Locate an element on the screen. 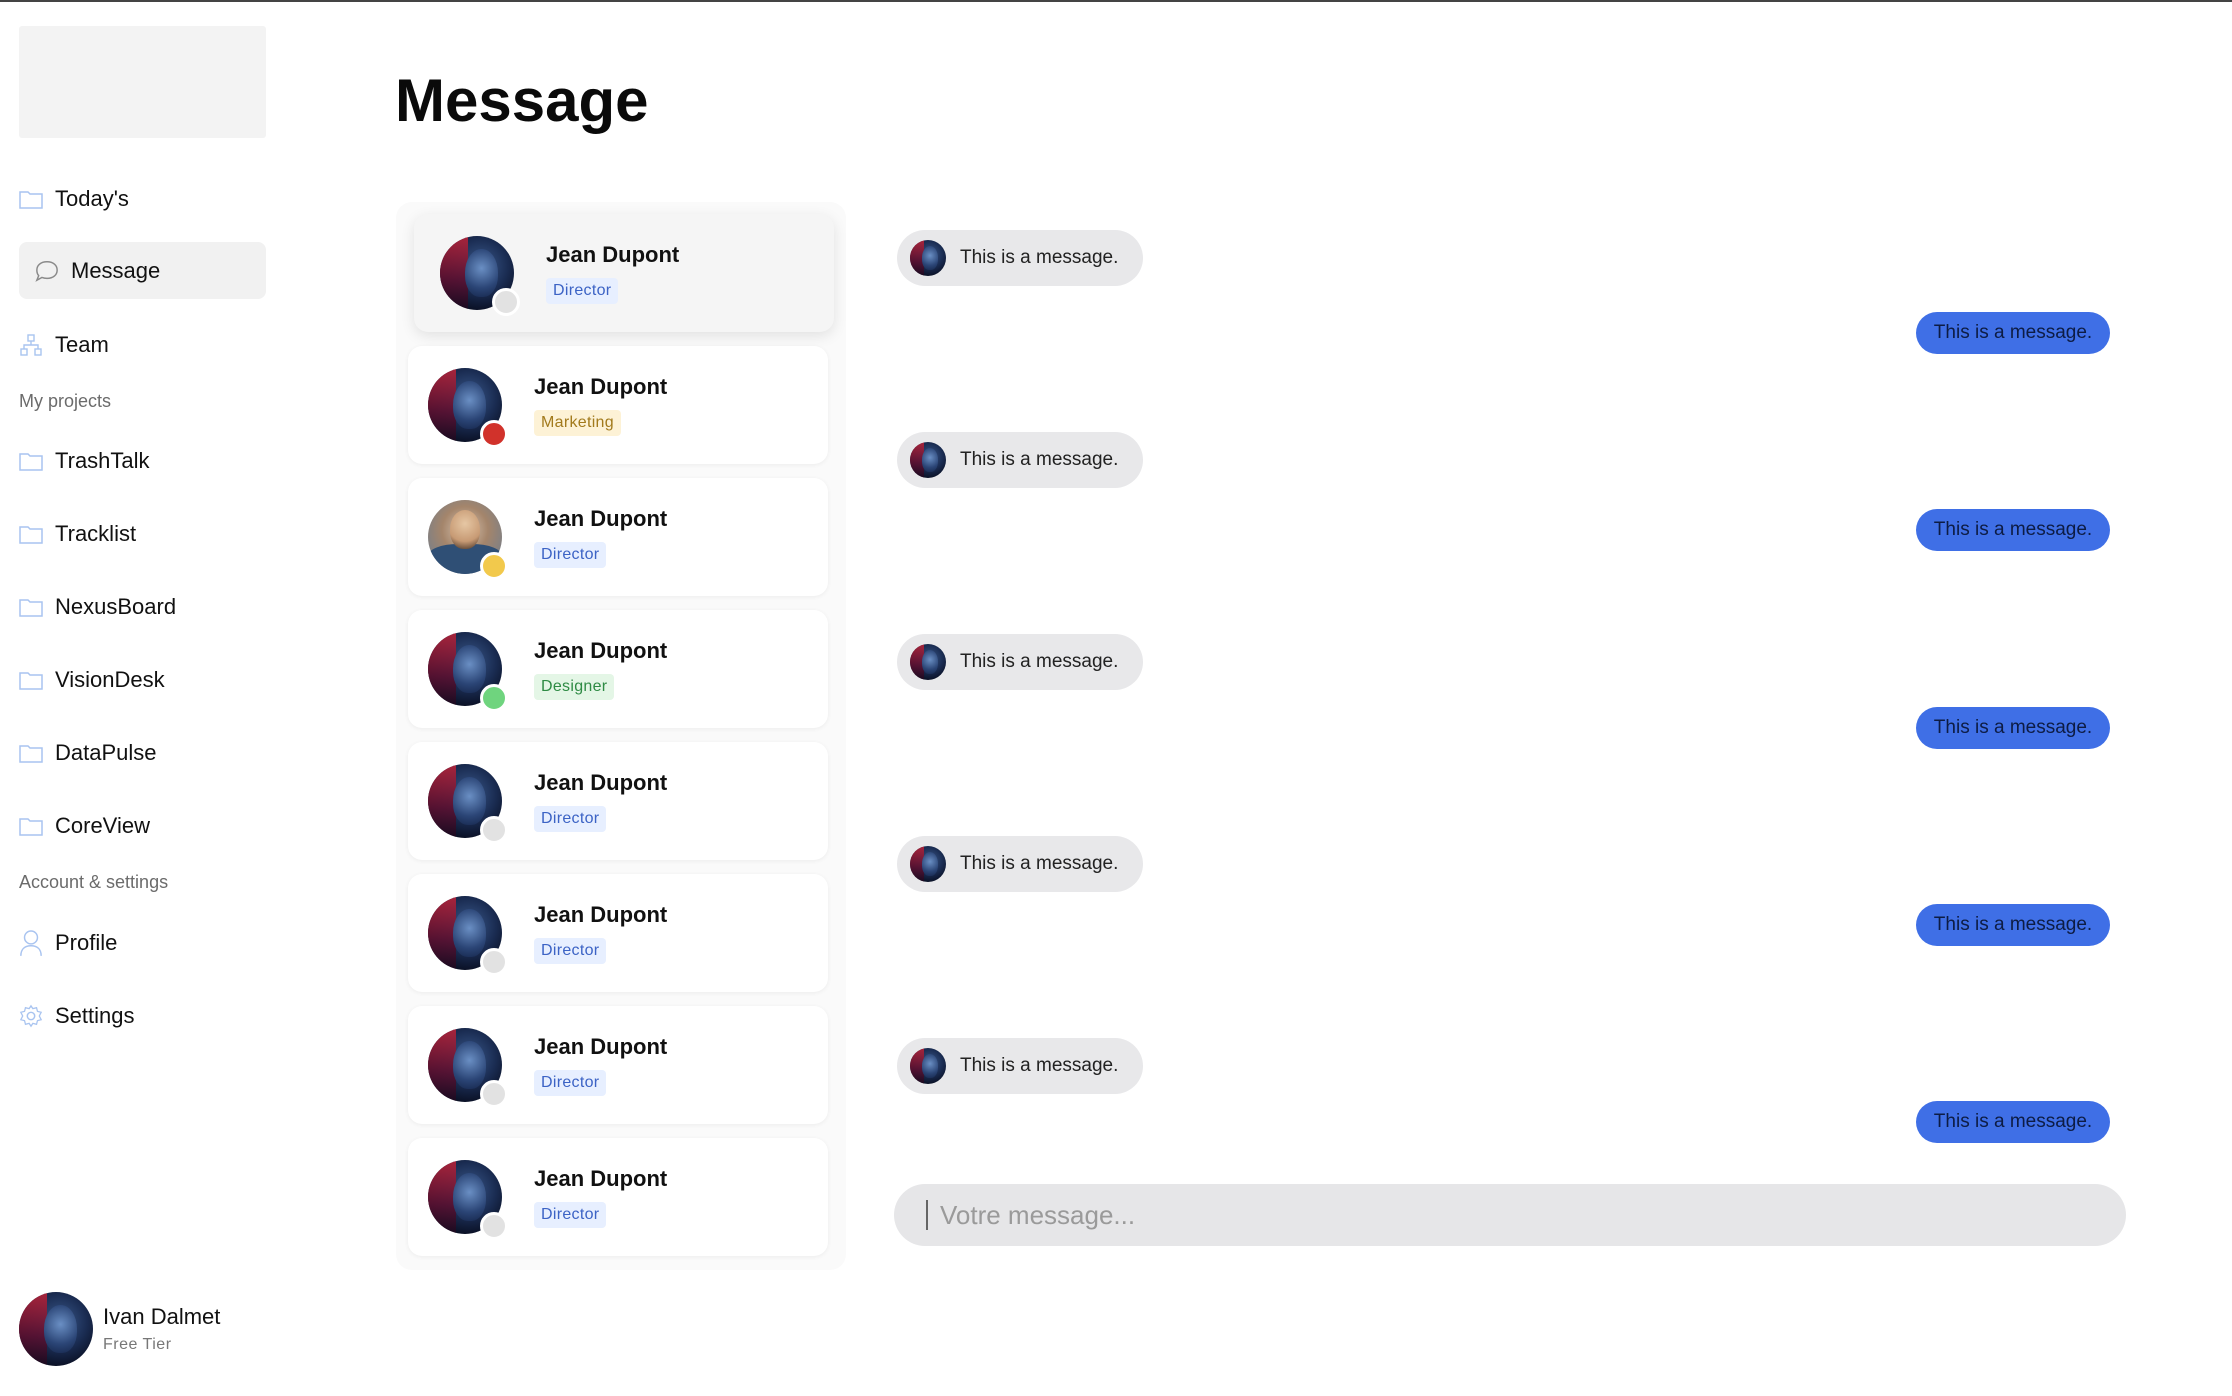  nav-item-message: Message is located at coordinates (142, 270).